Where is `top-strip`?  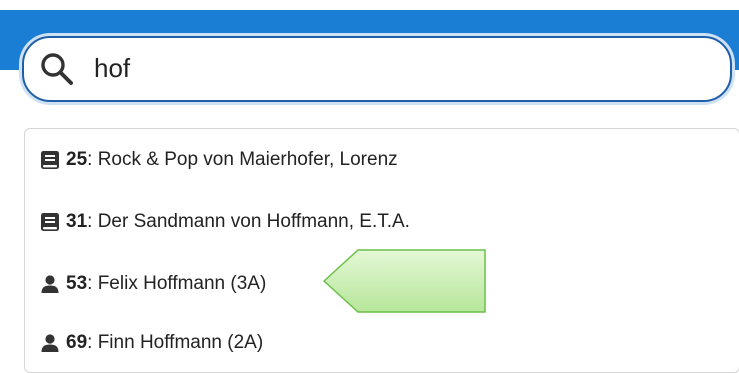
top-strip is located at coordinates (369, 5).